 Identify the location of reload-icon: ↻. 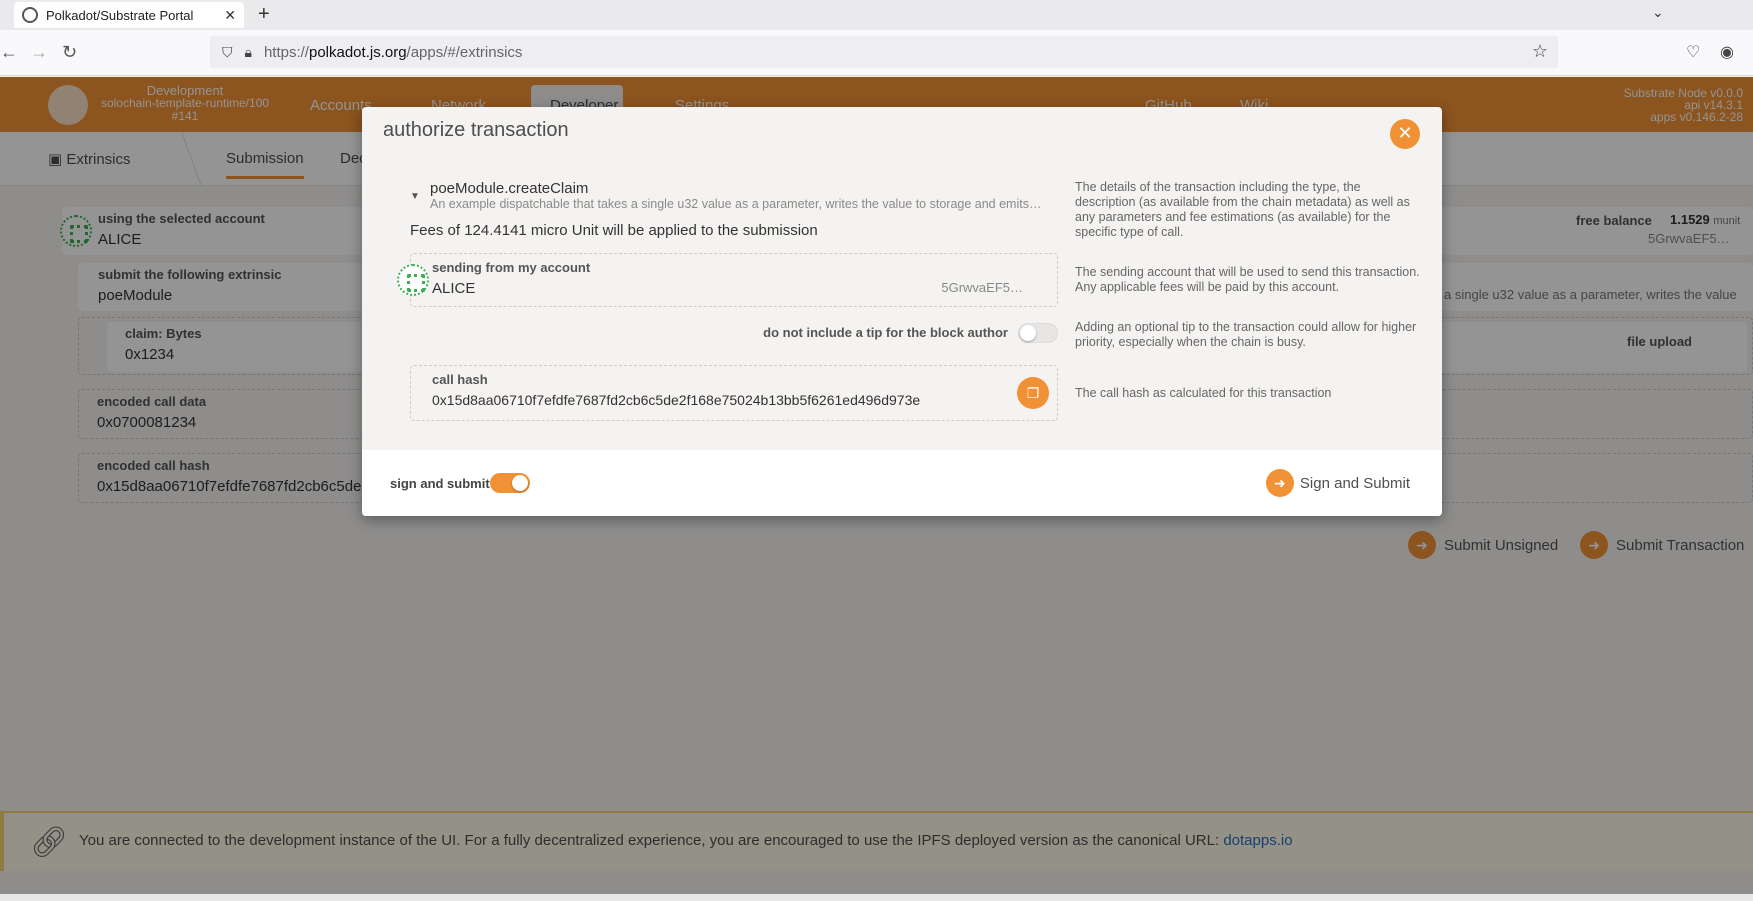
(69, 52).